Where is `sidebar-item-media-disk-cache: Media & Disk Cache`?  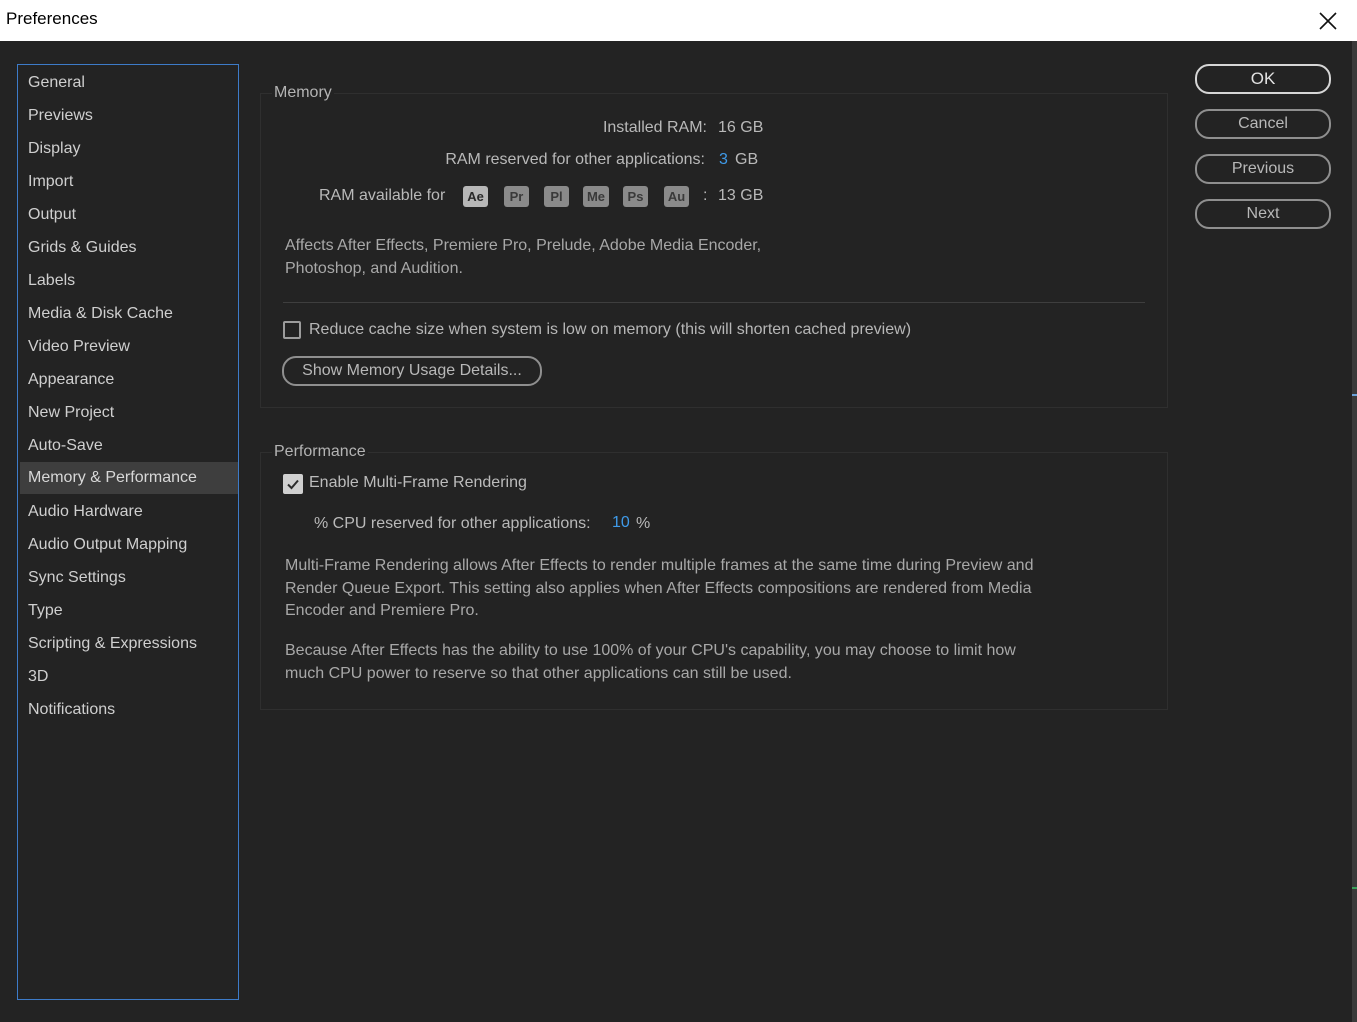 sidebar-item-media-disk-cache: Media & Disk Cache is located at coordinates (129, 313).